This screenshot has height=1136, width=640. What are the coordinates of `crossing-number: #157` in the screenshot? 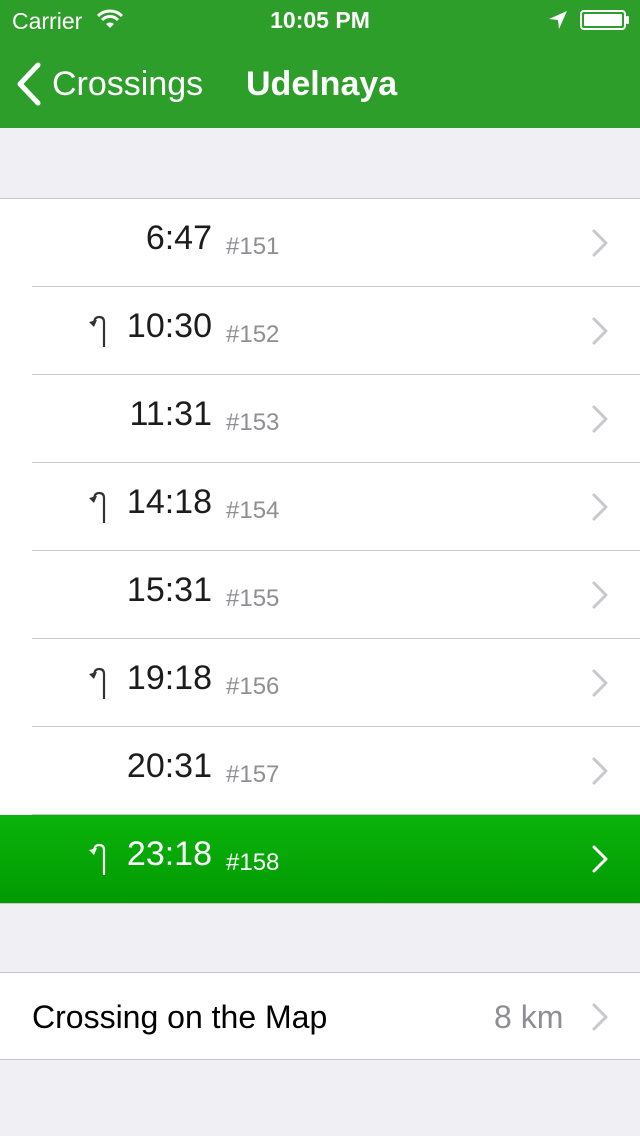 It's located at (253, 774).